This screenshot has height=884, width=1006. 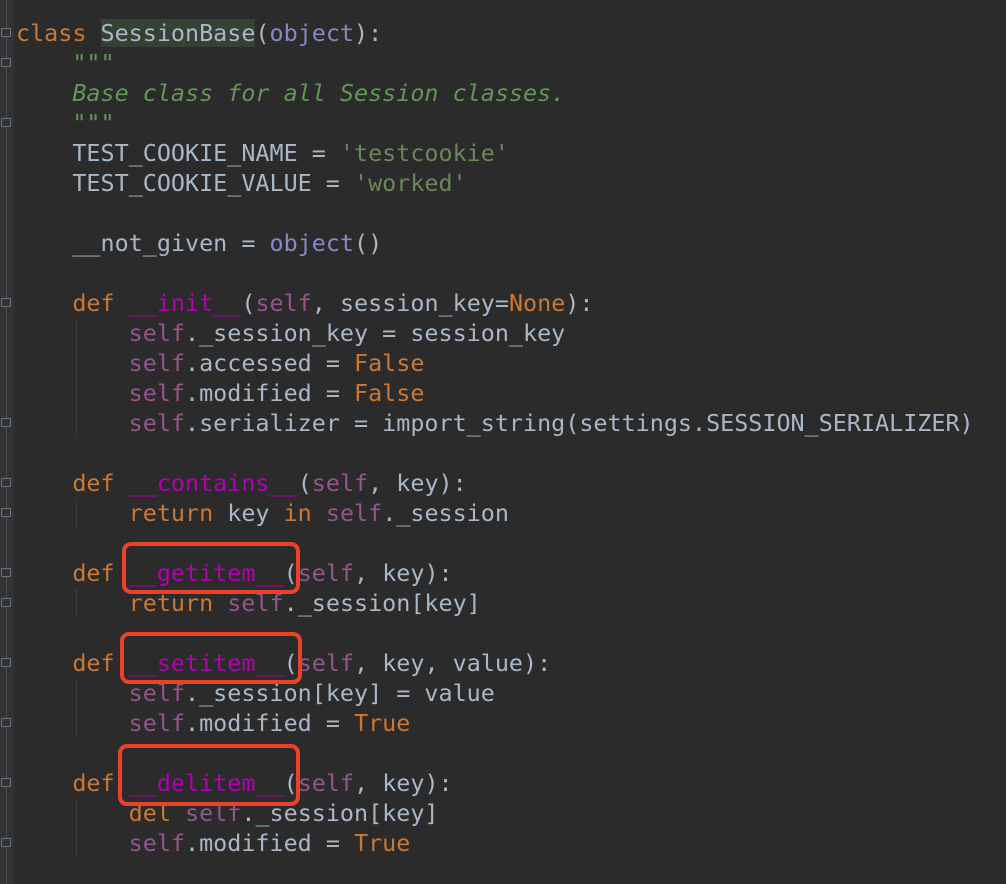 I want to click on code-token: return, so click(x=171, y=513).